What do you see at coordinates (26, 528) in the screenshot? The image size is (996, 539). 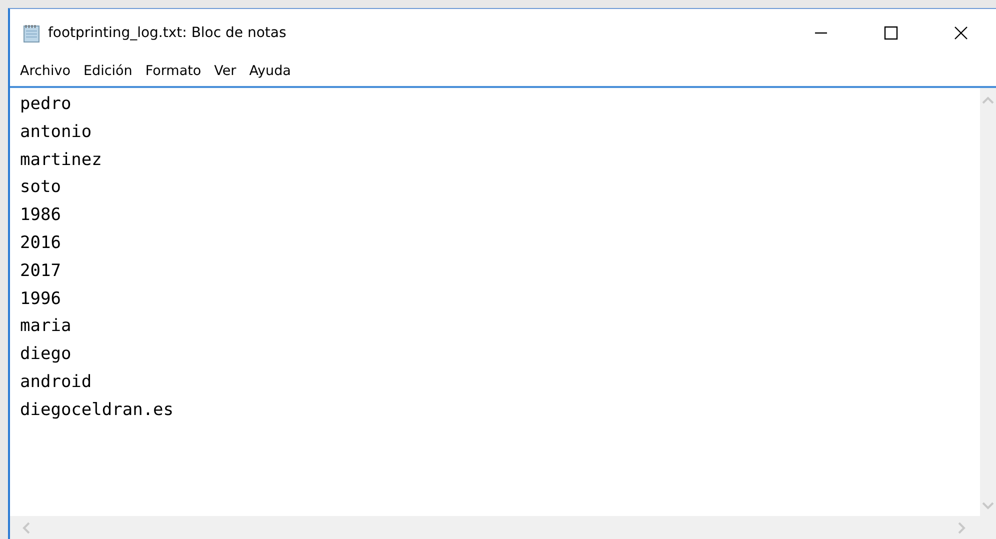 I see `scroll-left-icon` at bounding box center [26, 528].